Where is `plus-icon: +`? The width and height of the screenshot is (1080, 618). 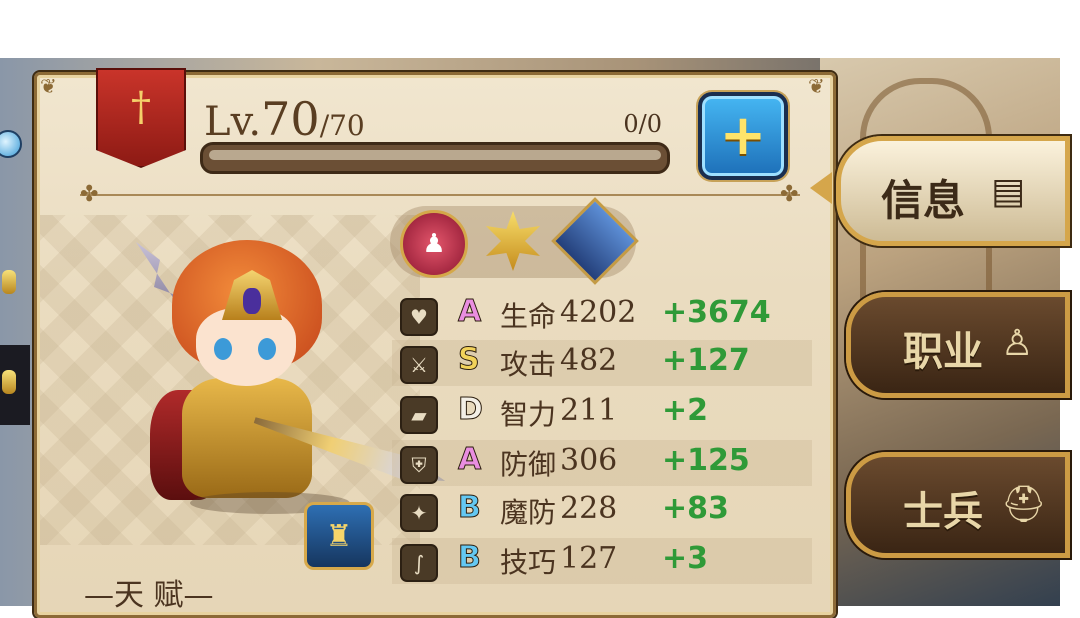
plus-icon: + is located at coordinates (743, 135).